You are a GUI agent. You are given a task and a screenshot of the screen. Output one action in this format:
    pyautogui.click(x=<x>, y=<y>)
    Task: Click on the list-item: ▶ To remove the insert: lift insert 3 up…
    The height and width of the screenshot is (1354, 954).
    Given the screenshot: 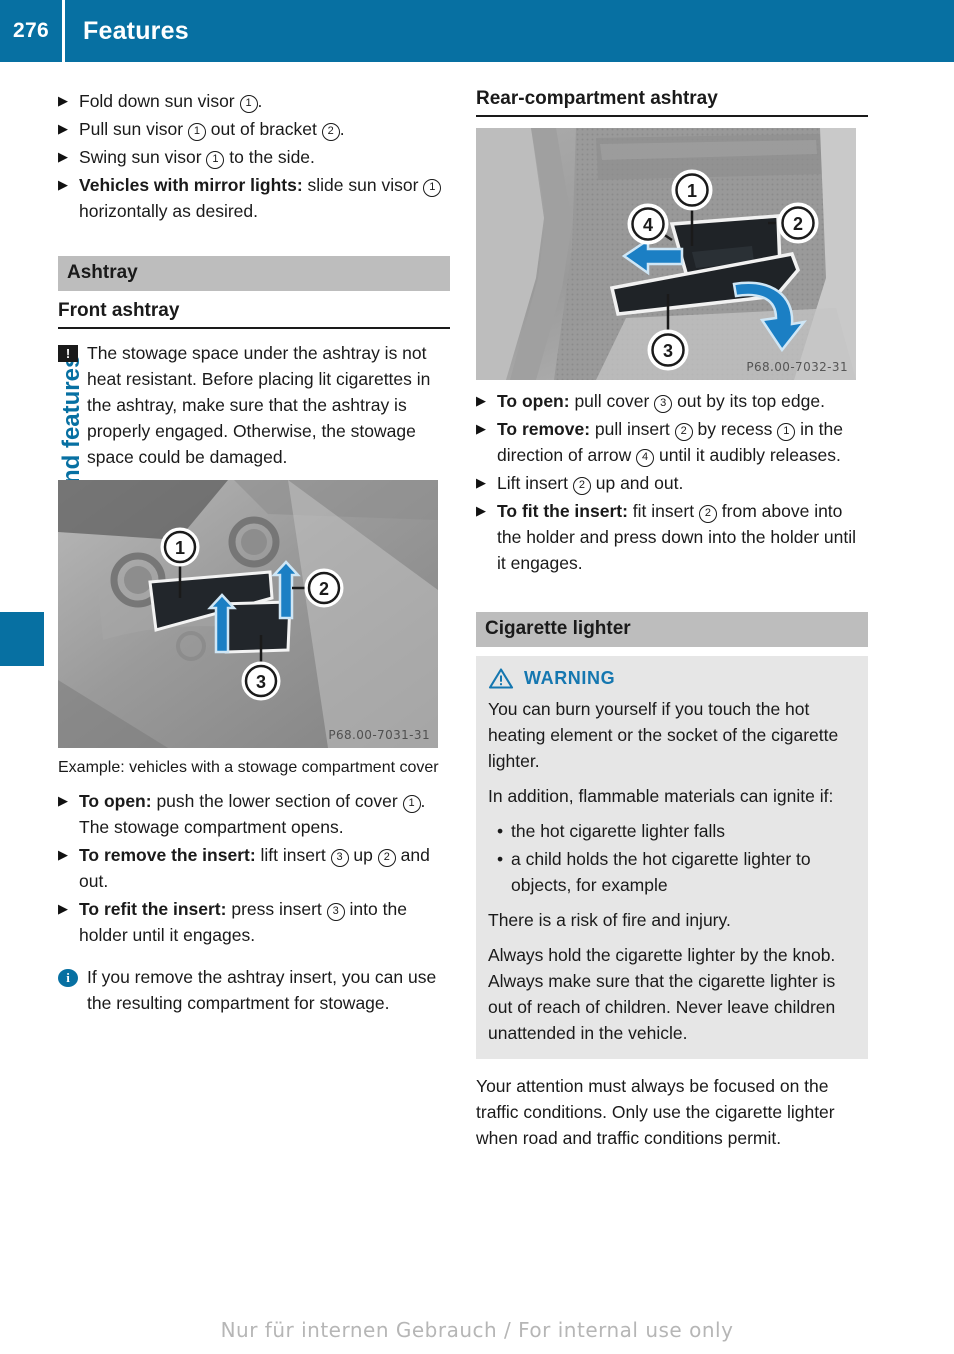 What is the action you would take?
    pyautogui.click(x=254, y=868)
    